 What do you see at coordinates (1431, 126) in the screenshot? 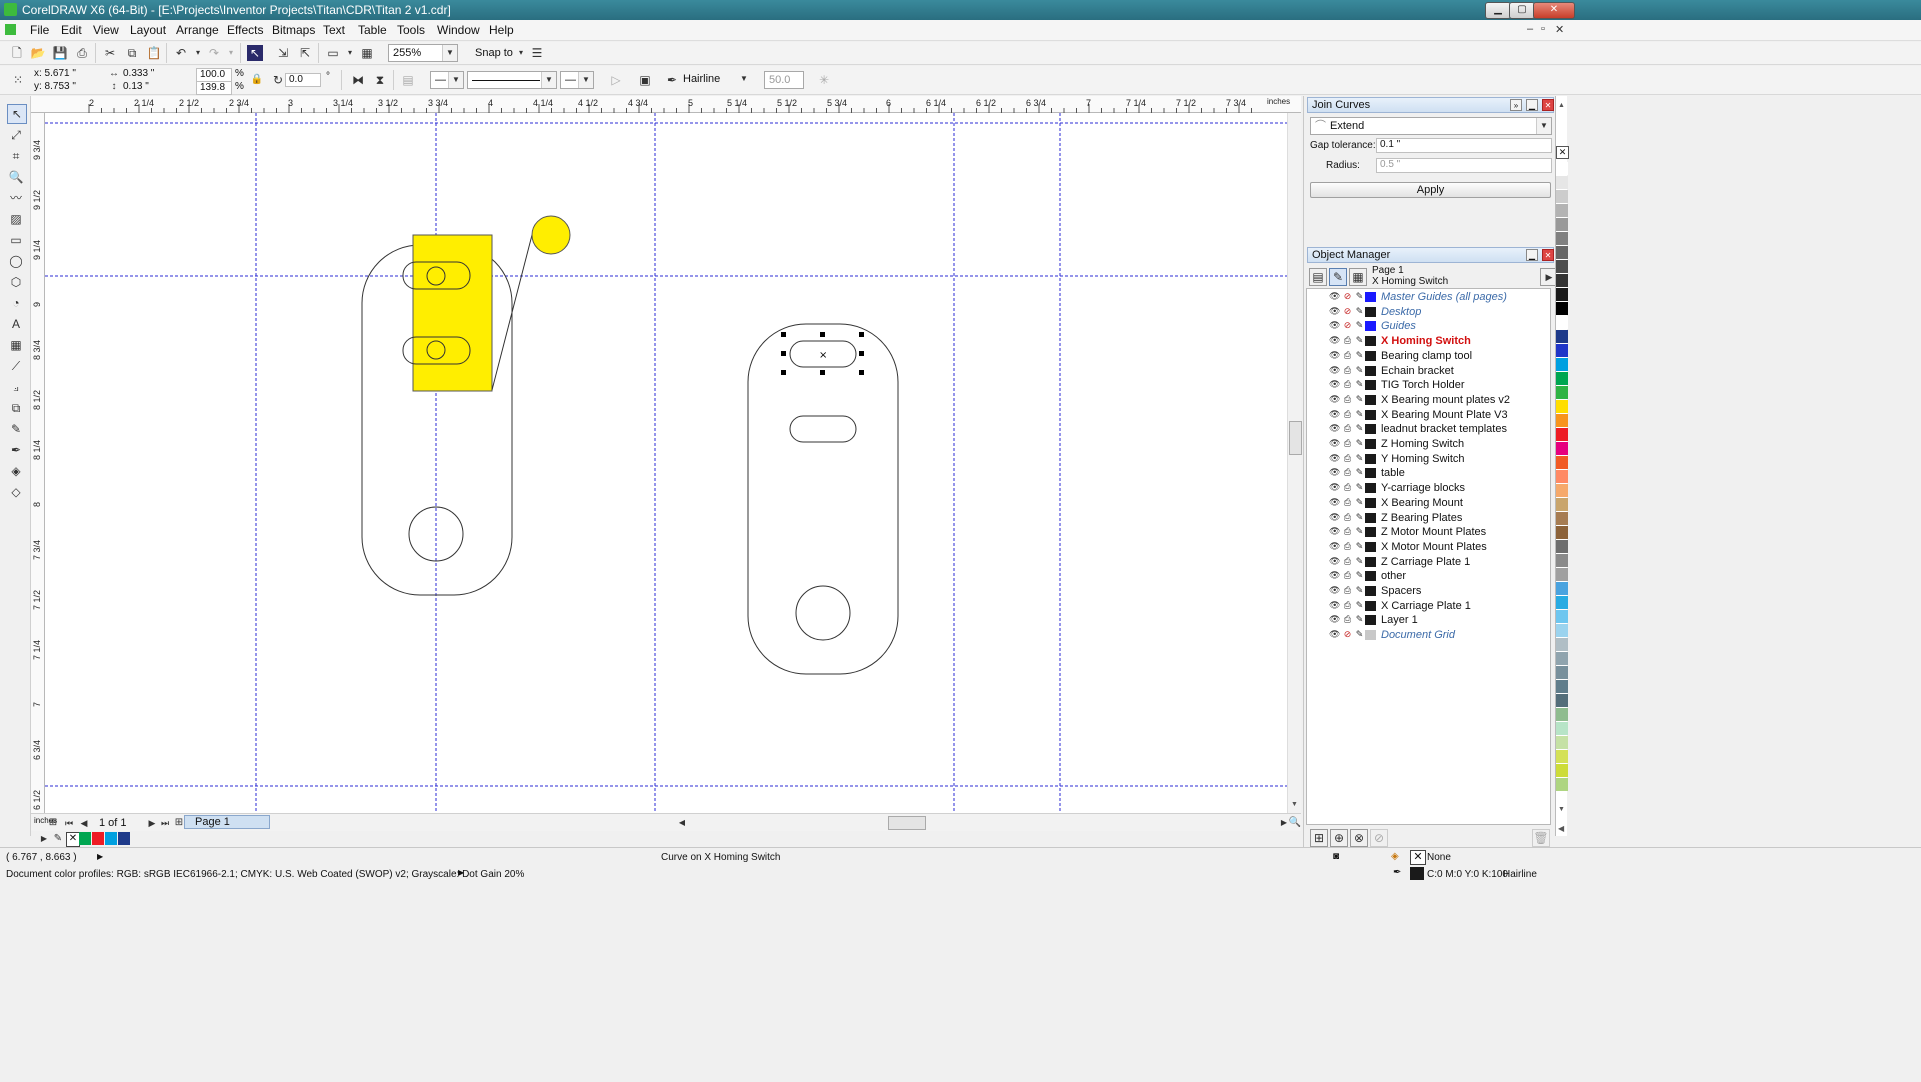
I see `join-mode-combo: ⌒ Extend ▼` at bounding box center [1431, 126].